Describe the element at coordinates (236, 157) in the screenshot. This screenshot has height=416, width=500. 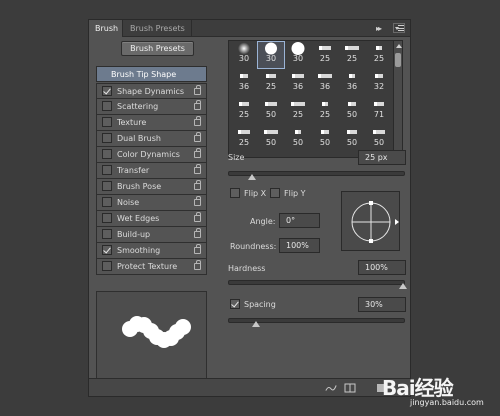
I see `size-label: Size` at that location.